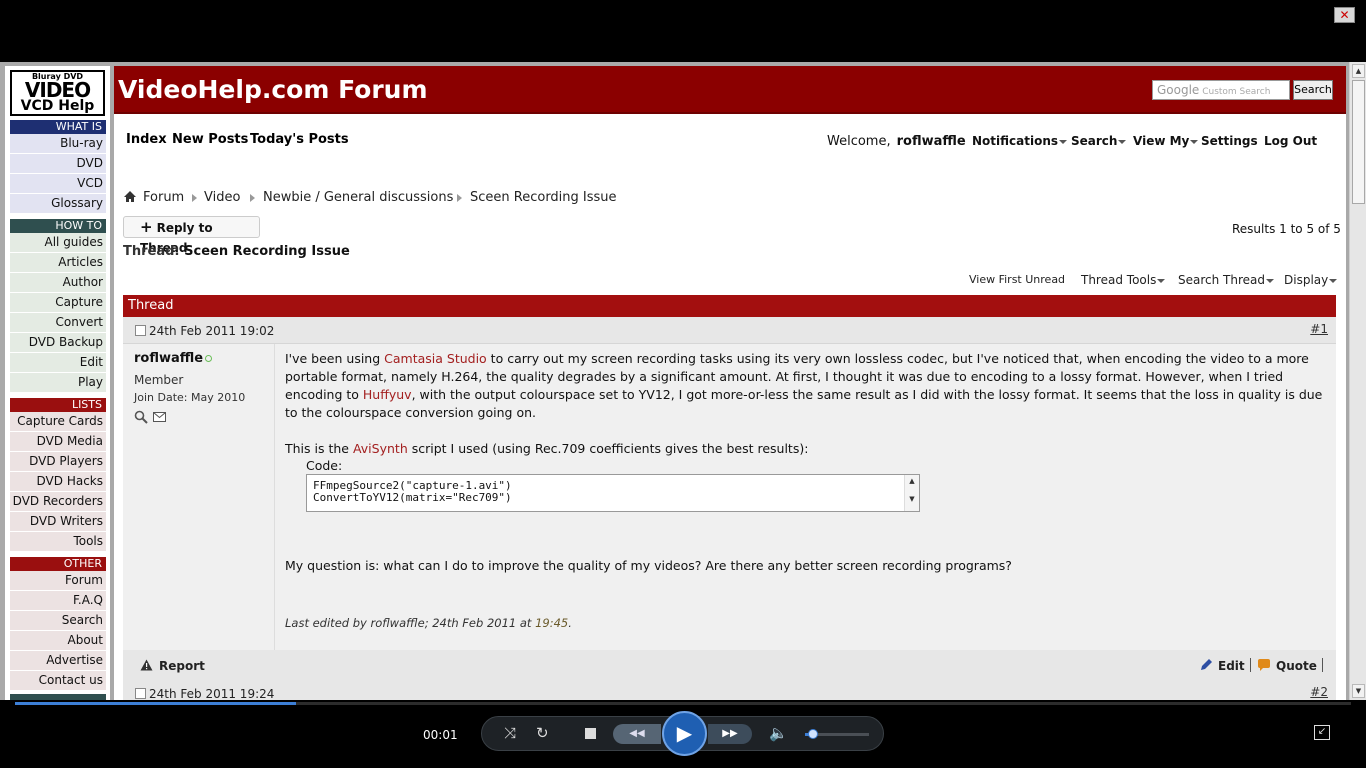 The height and width of the screenshot is (768, 1366). Describe the element at coordinates (58, 183) in the screenshot. I see `nav-vcd: VCD` at that location.